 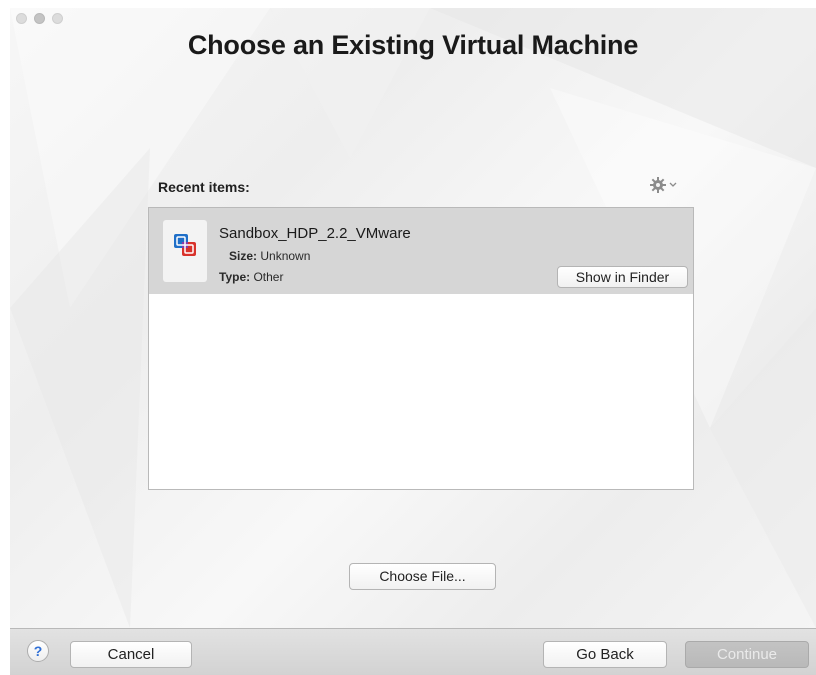 What do you see at coordinates (38, 651) in the screenshot?
I see `help-button: ?` at bounding box center [38, 651].